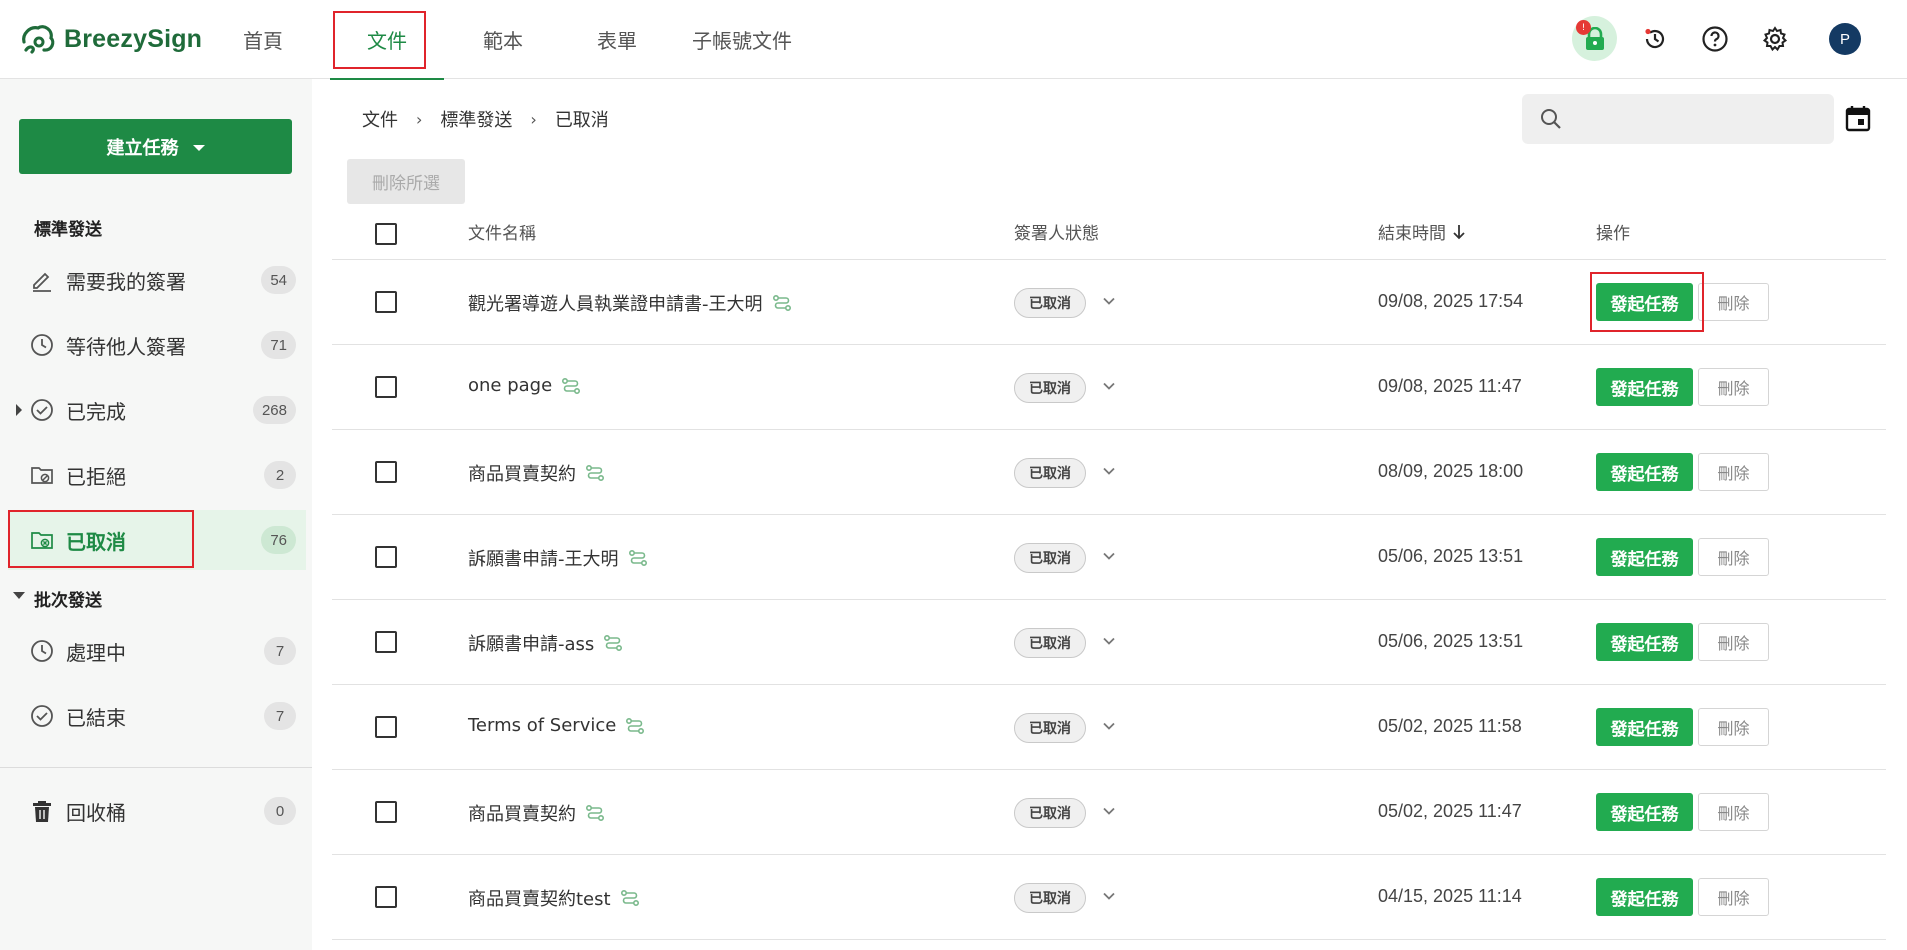  Describe the element at coordinates (1450, 726) in the screenshot. I see `end-time: 05/02, 2025 11:58` at that location.